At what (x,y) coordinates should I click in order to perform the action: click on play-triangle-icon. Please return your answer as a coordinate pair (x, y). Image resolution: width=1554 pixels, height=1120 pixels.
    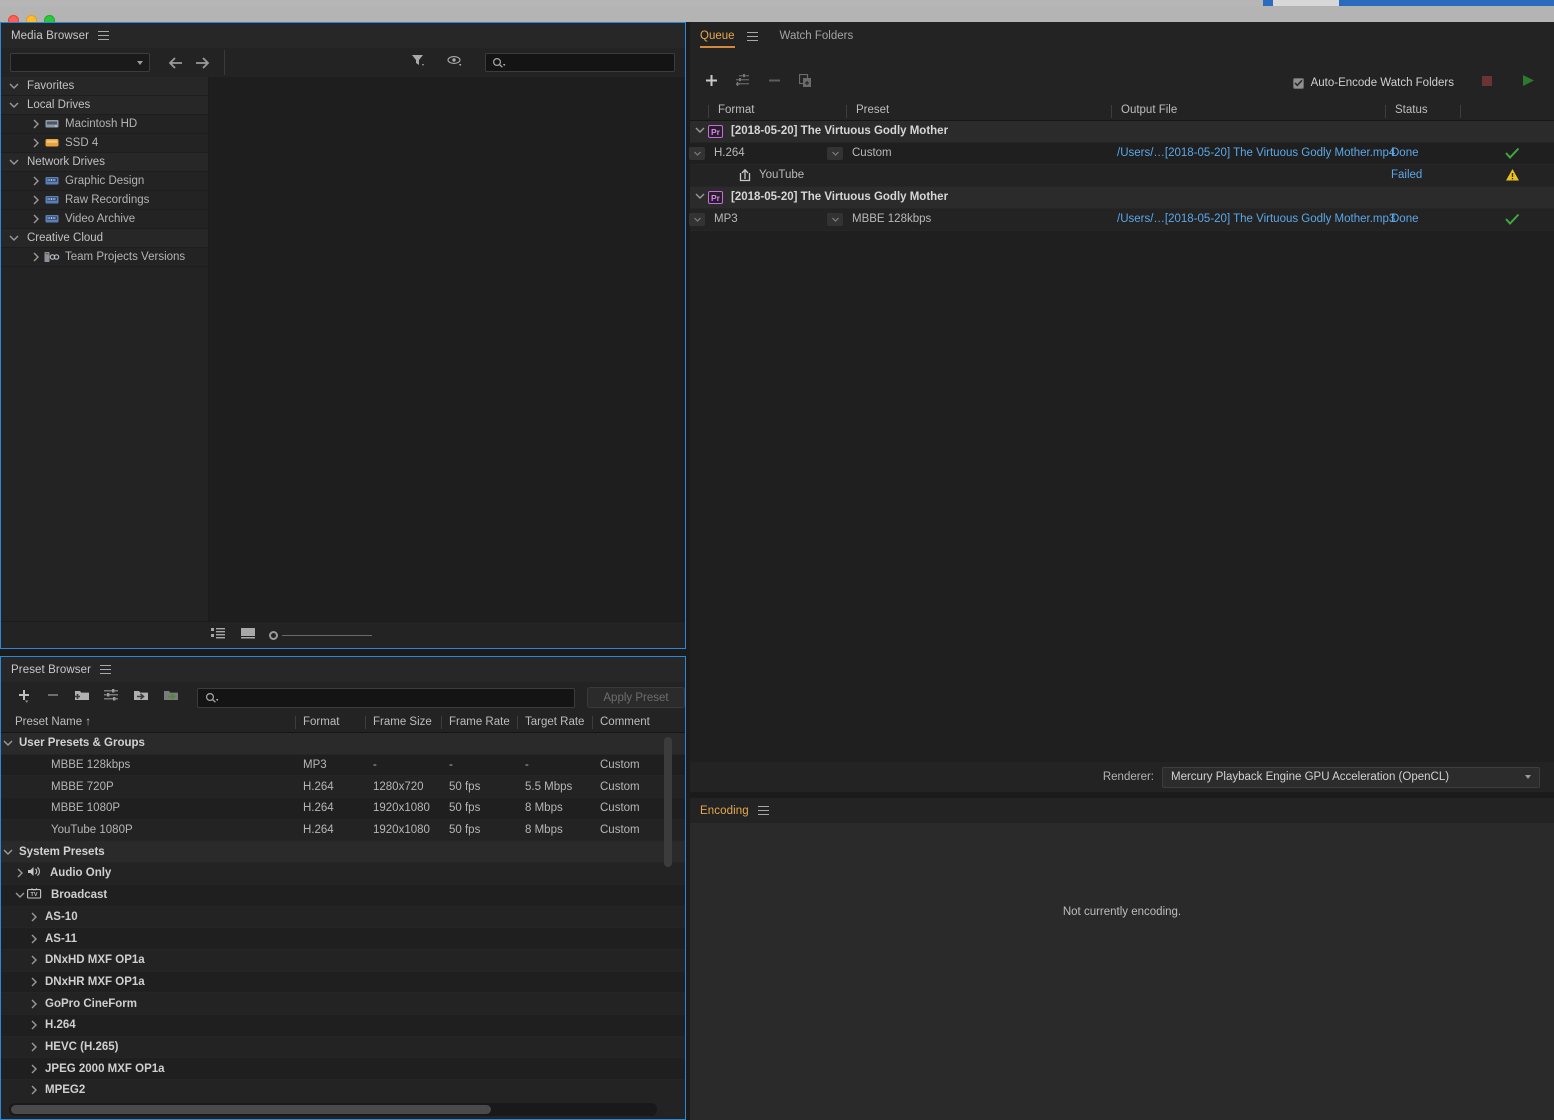
    Looking at the image, I should click on (1528, 83).